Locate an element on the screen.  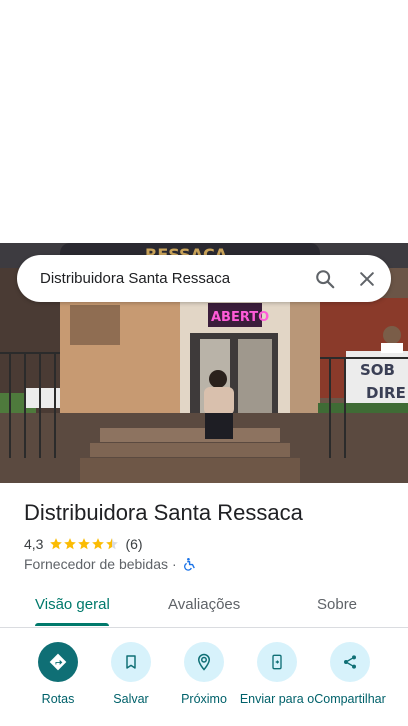
search-bar: Distribuidora Santa Ressaca is located at coordinates (204, 278).